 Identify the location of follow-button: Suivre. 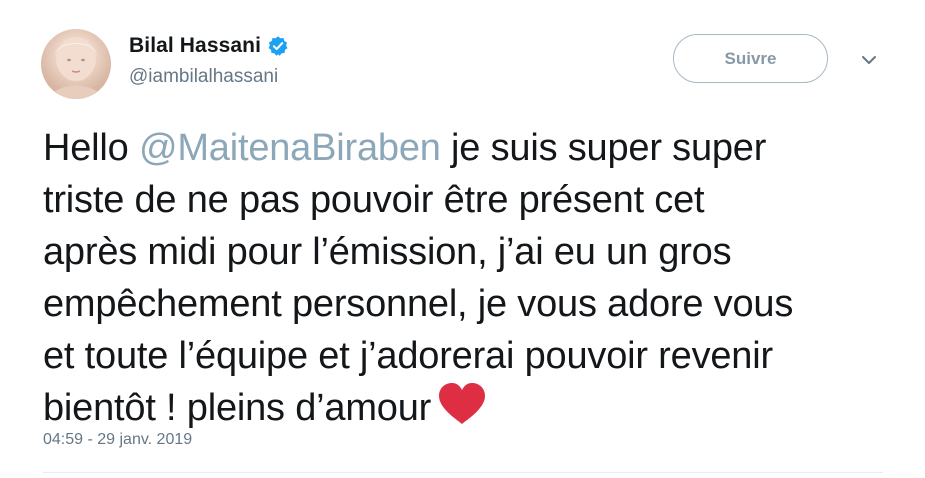
(750, 58).